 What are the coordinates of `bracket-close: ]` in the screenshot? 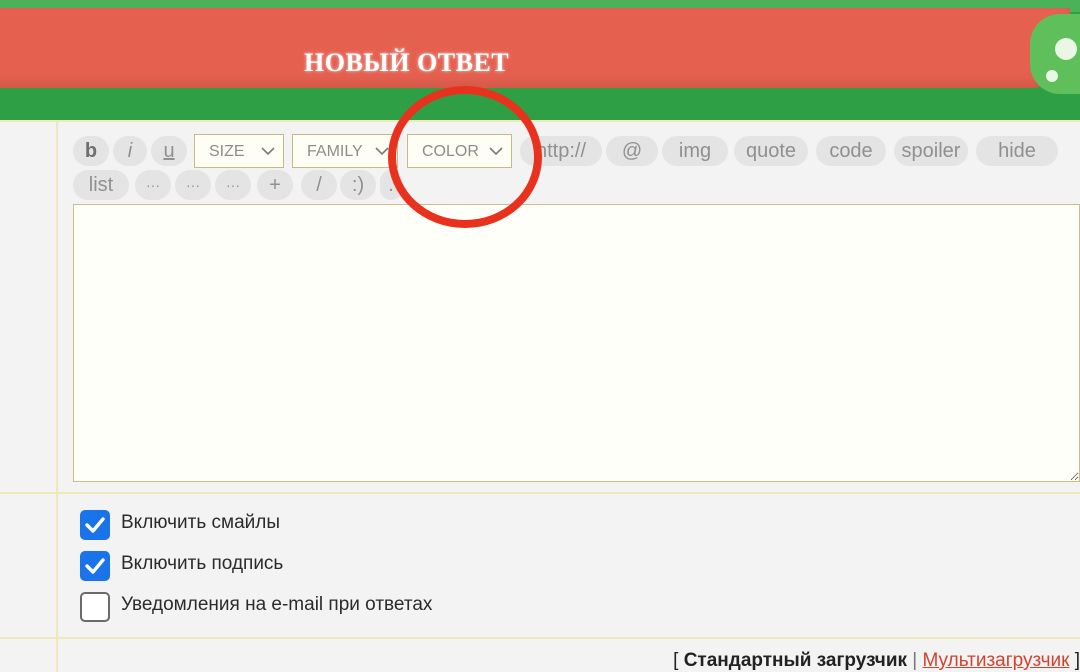 It's located at (1077, 660).